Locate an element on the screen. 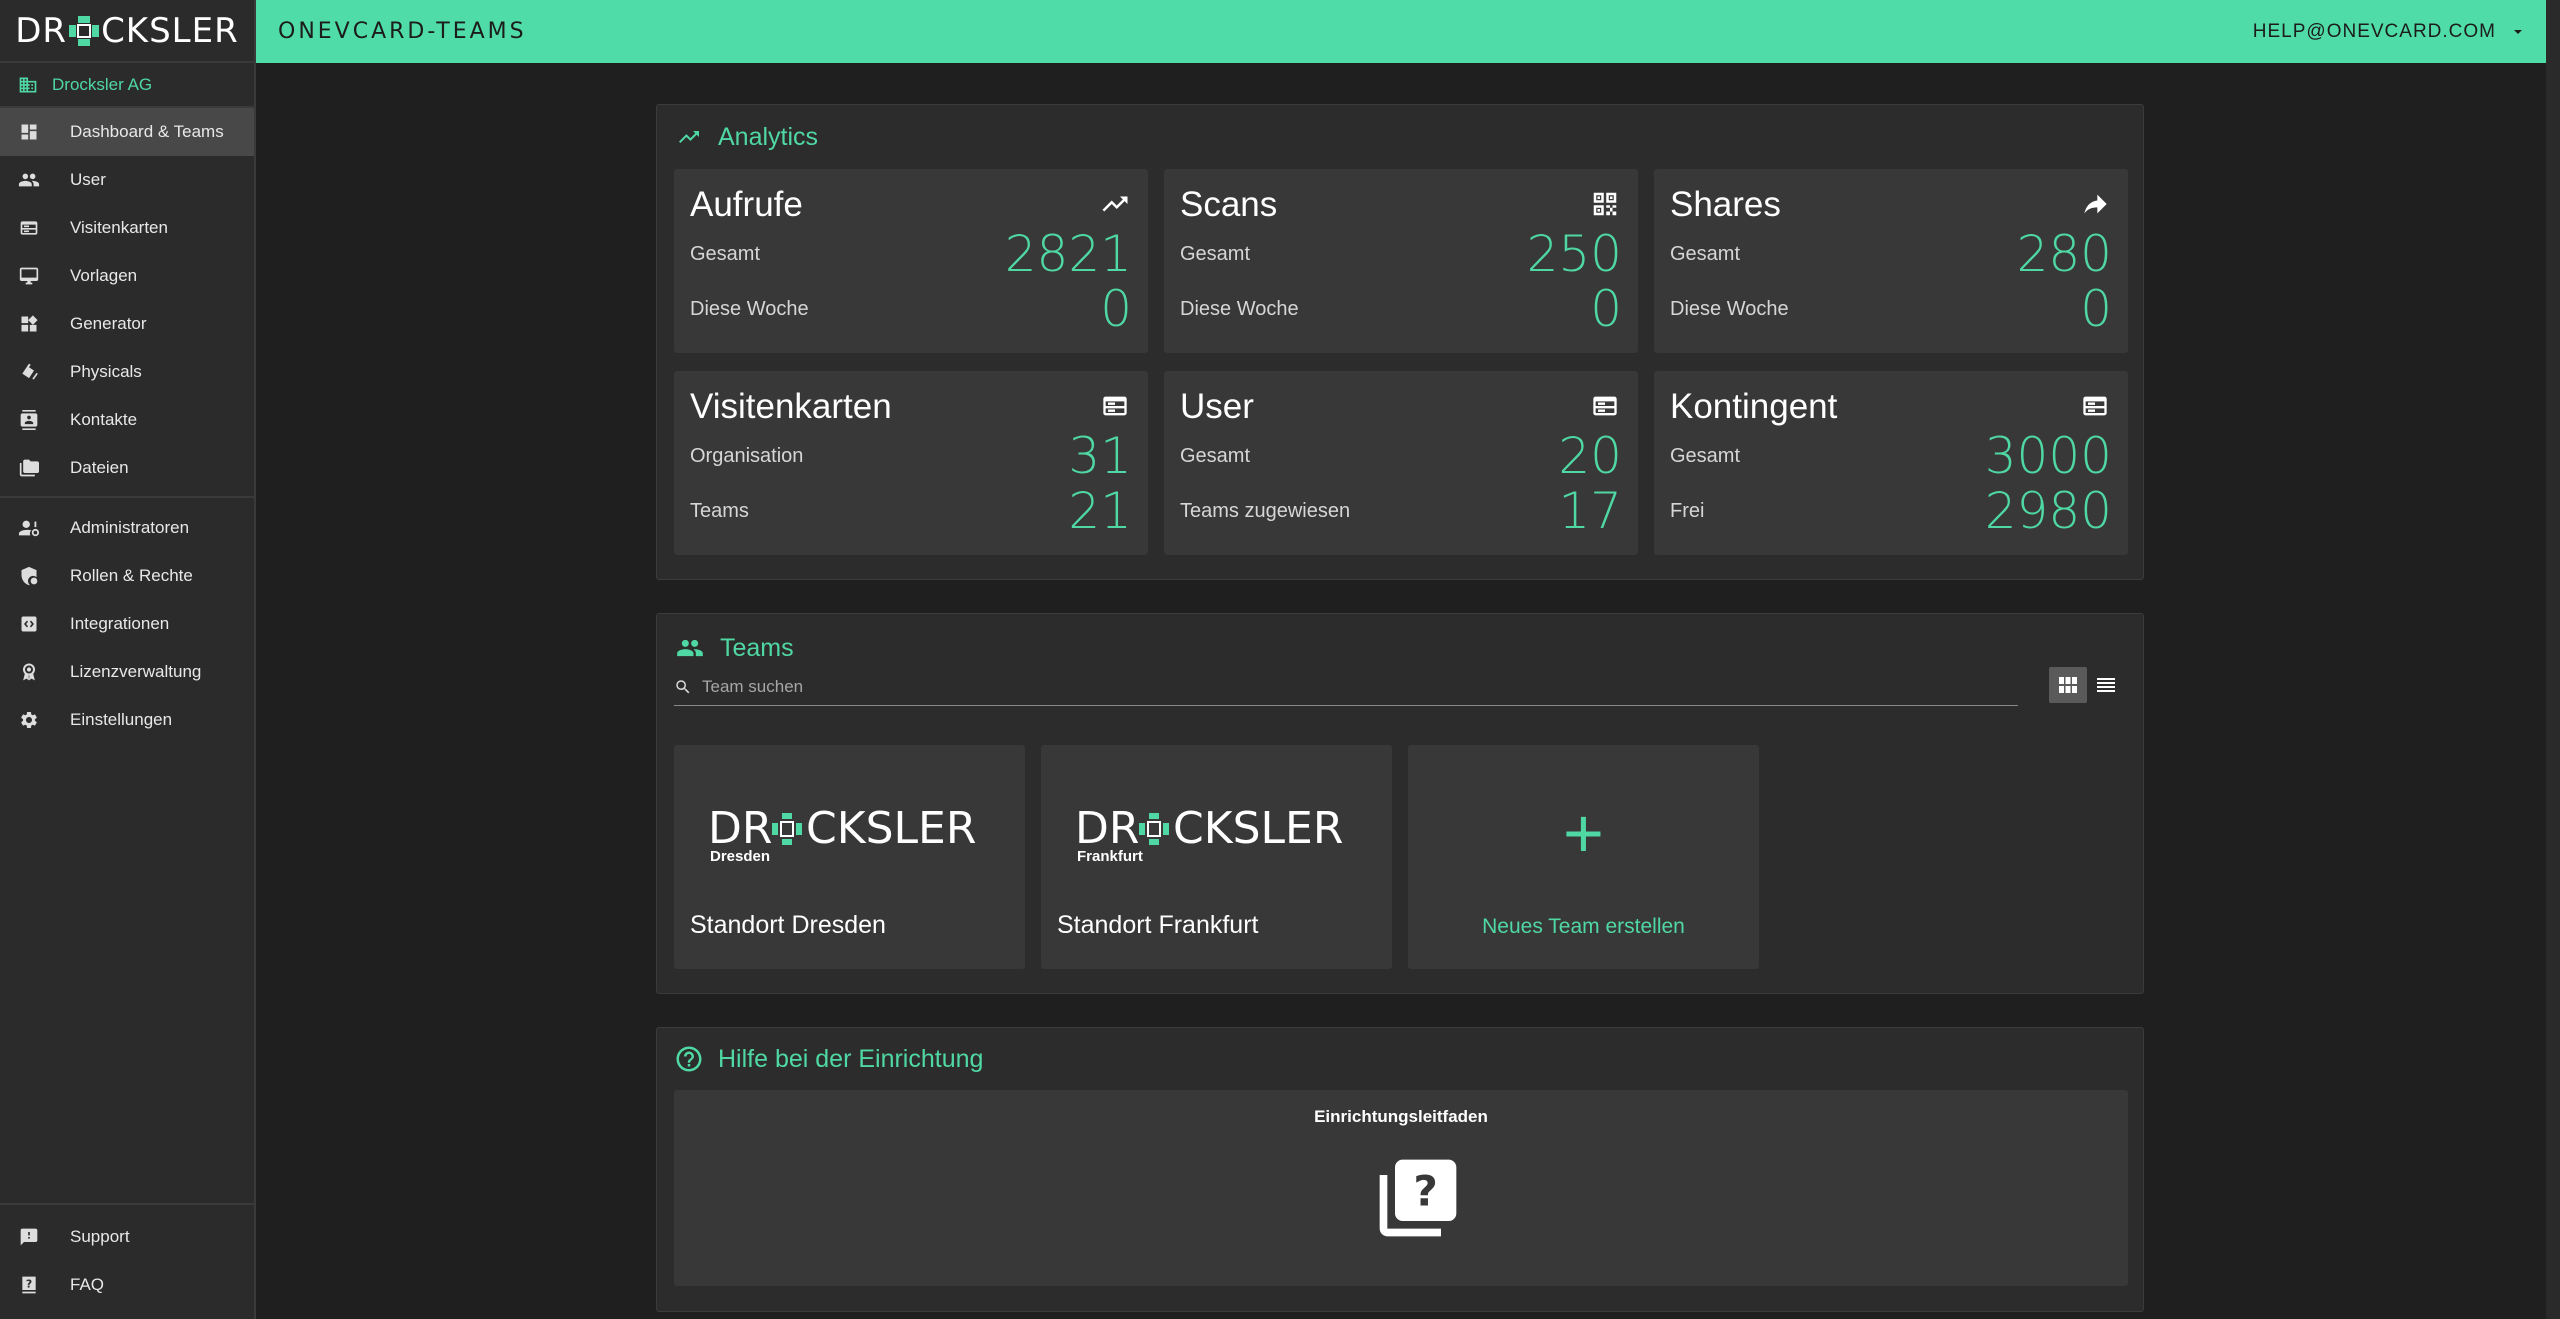  stat-label: Frei is located at coordinates (1687, 510).